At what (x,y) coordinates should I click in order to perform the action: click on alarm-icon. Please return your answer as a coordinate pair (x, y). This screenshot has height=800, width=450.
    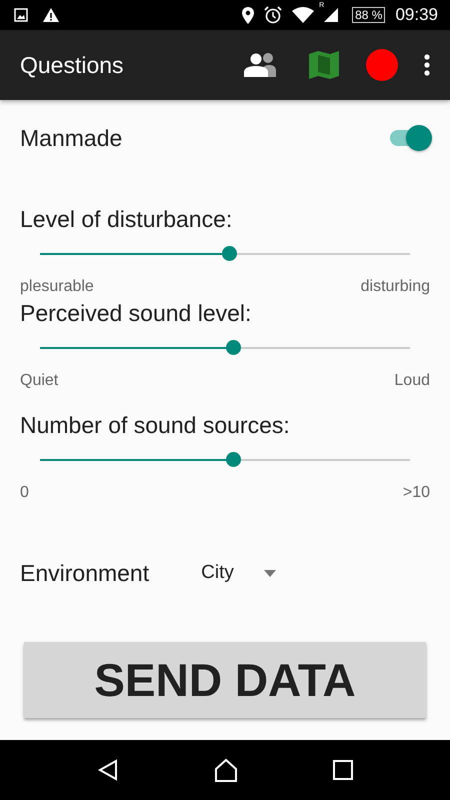
    Looking at the image, I should click on (273, 15).